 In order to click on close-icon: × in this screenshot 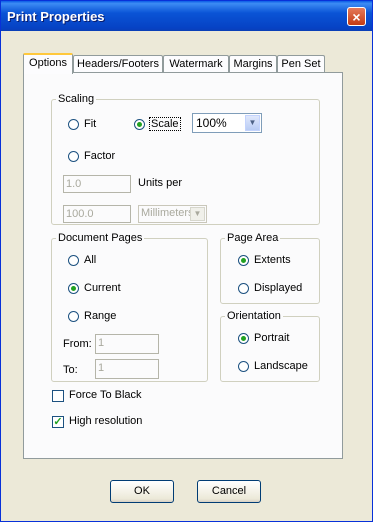, I will do `click(356, 17)`.